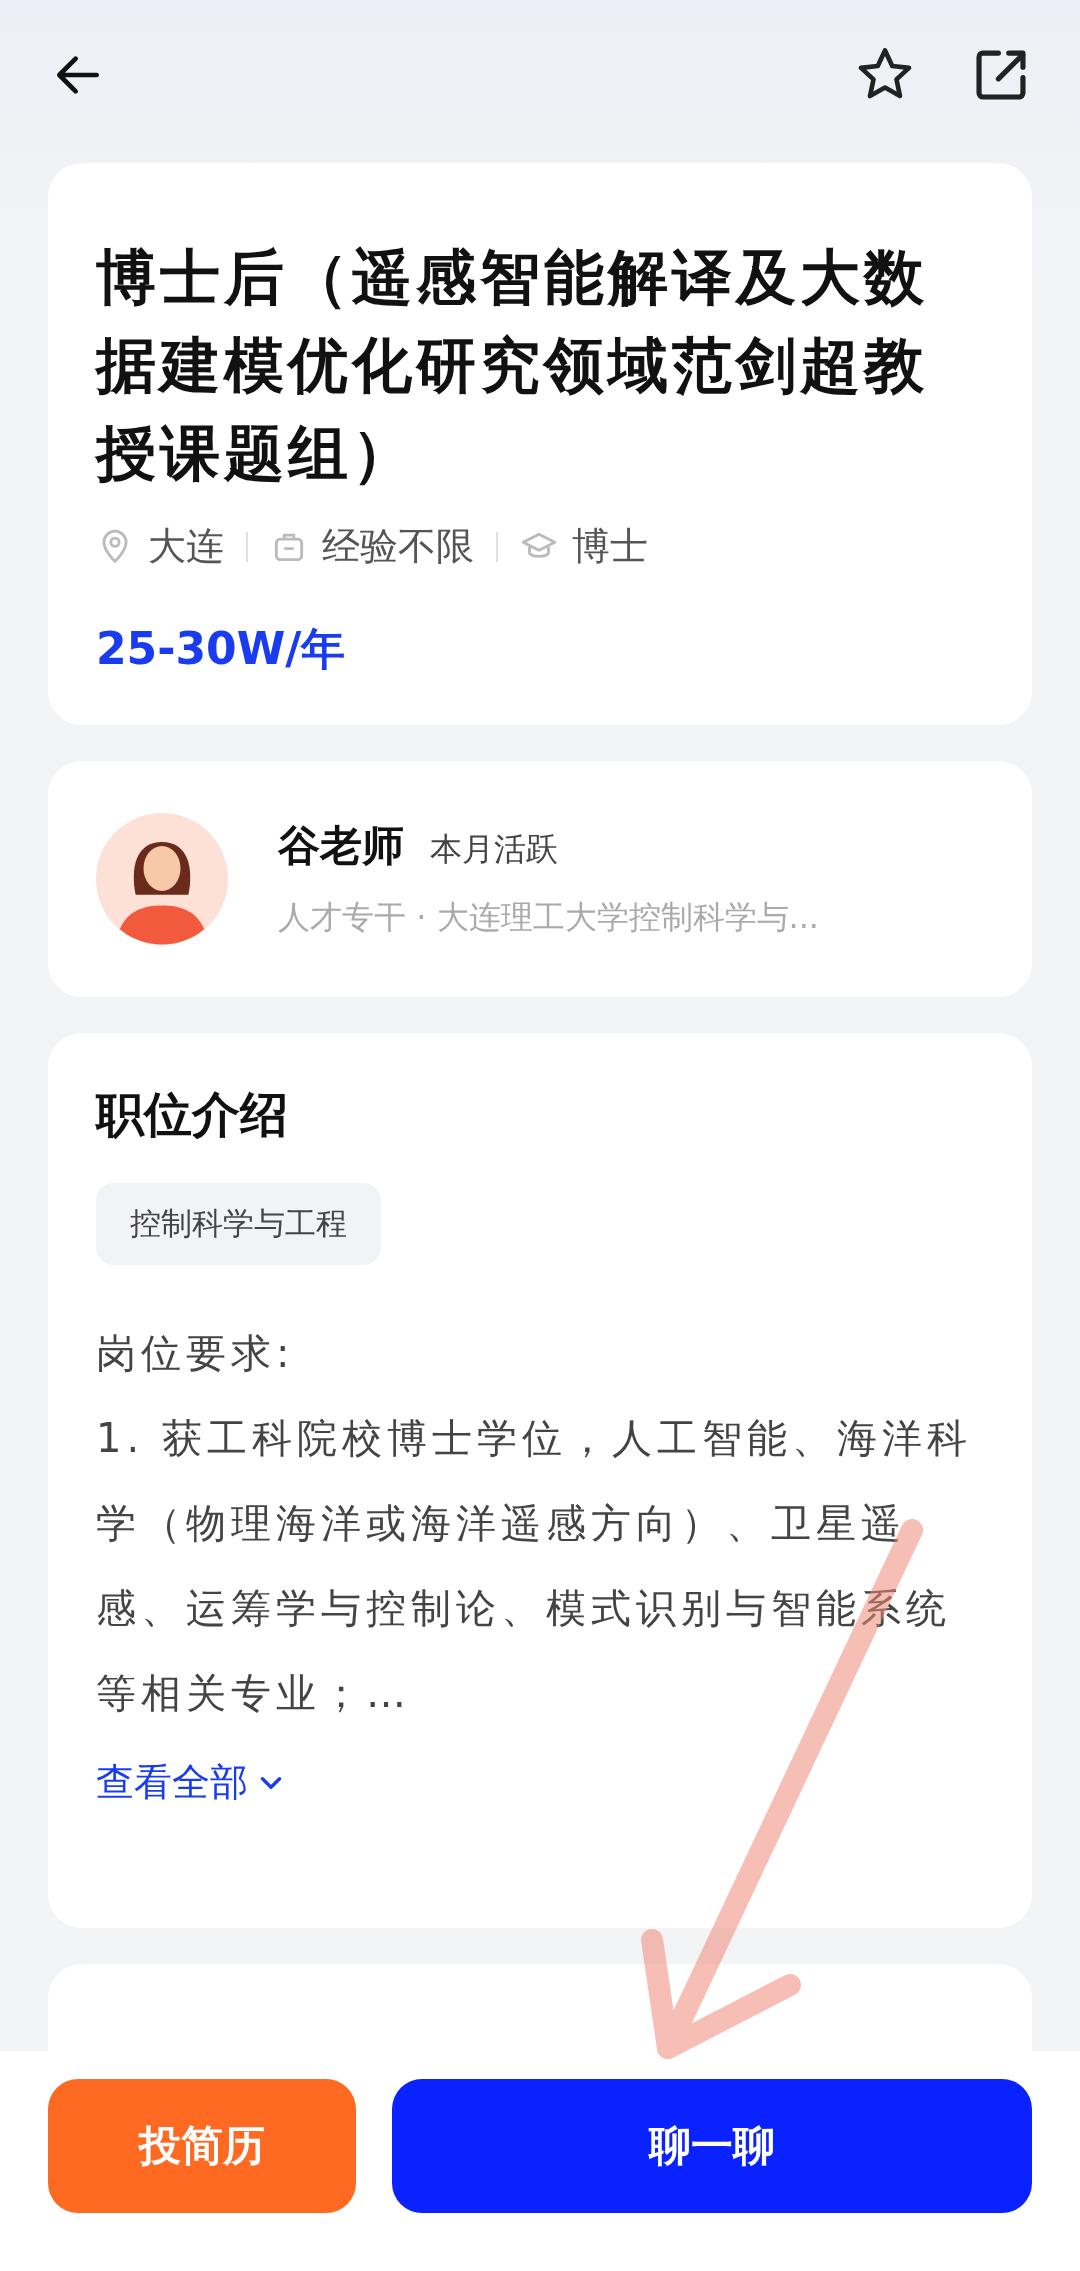 The height and width of the screenshot is (2271, 1080). What do you see at coordinates (196, 1353) in the screenshot?
I see `requirements-heading: 岗位要求:` at bounding box center [196, 1353].